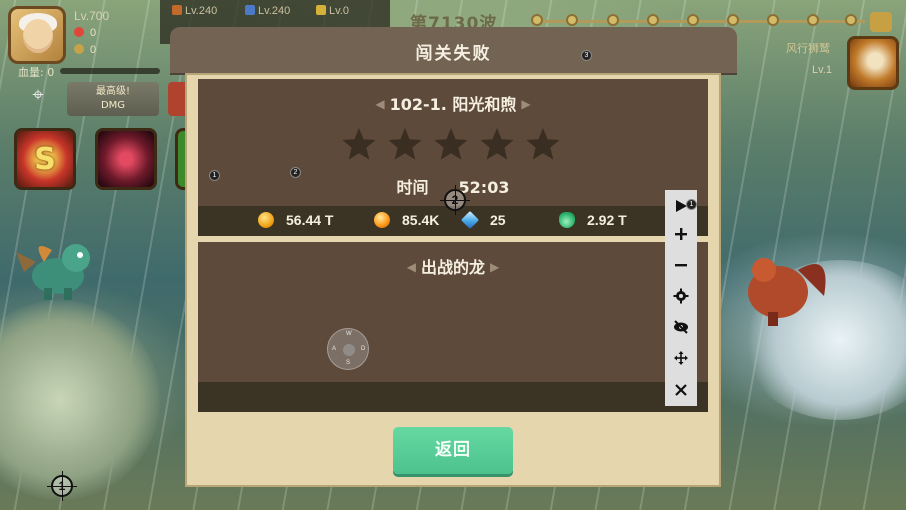  I want to click on time-label: 时间, so click(412, 187).